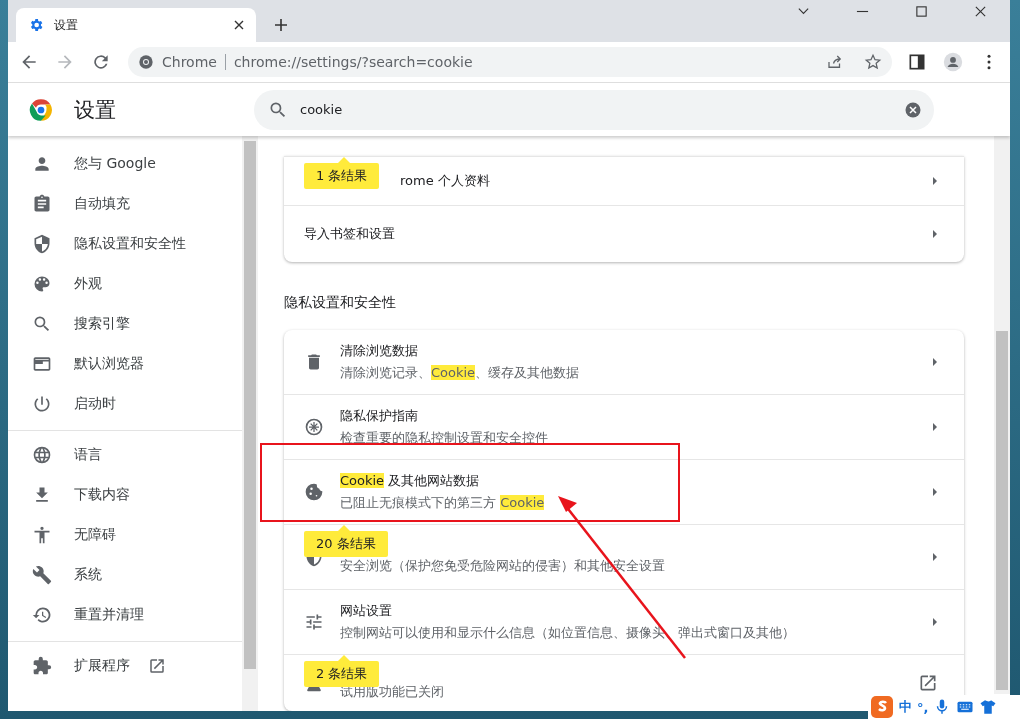 The image size is (1020, 719). I want to click on settings-row: 清除浏览数据 清除浏览记录、Cookie、缓存及其他数据, so click(624, 362).